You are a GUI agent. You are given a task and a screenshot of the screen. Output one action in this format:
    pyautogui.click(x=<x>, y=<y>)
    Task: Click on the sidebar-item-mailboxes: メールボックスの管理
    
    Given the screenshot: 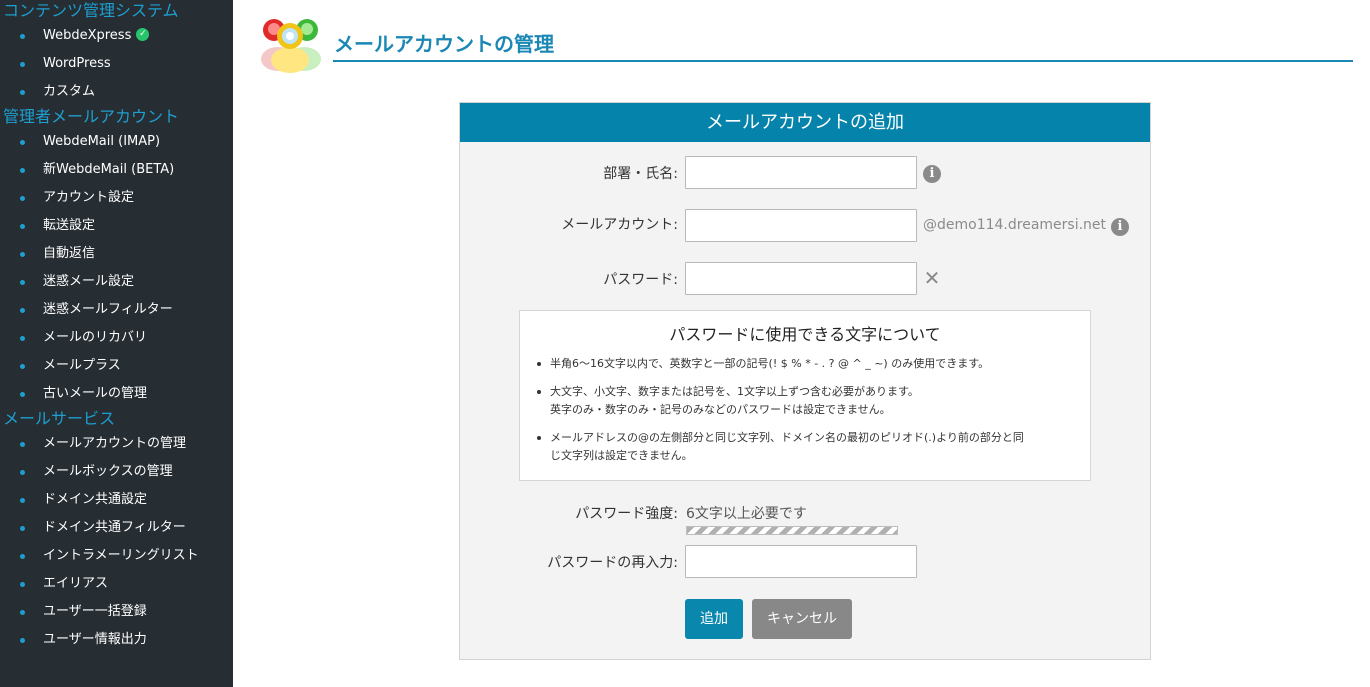 What is the action you would take?
    pyautogui.click(x=116, y=472)
    